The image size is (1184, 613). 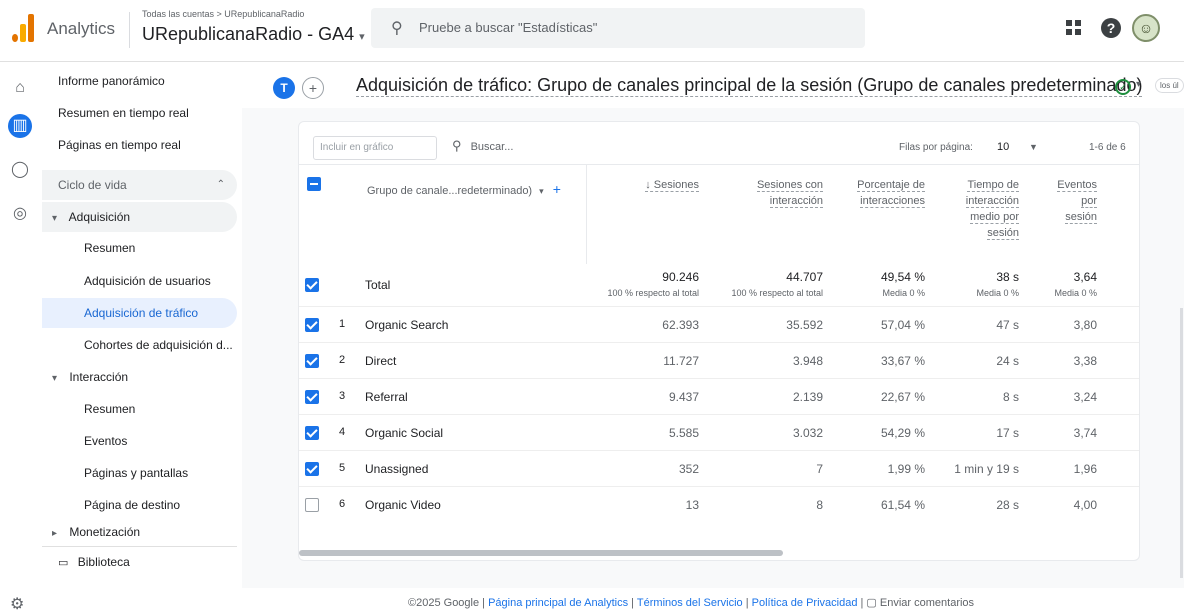 What do you see at coordinates (139, 441) in the screenshot?
I see `nav-item-events: Eventos` at bounding box center [139, 441].